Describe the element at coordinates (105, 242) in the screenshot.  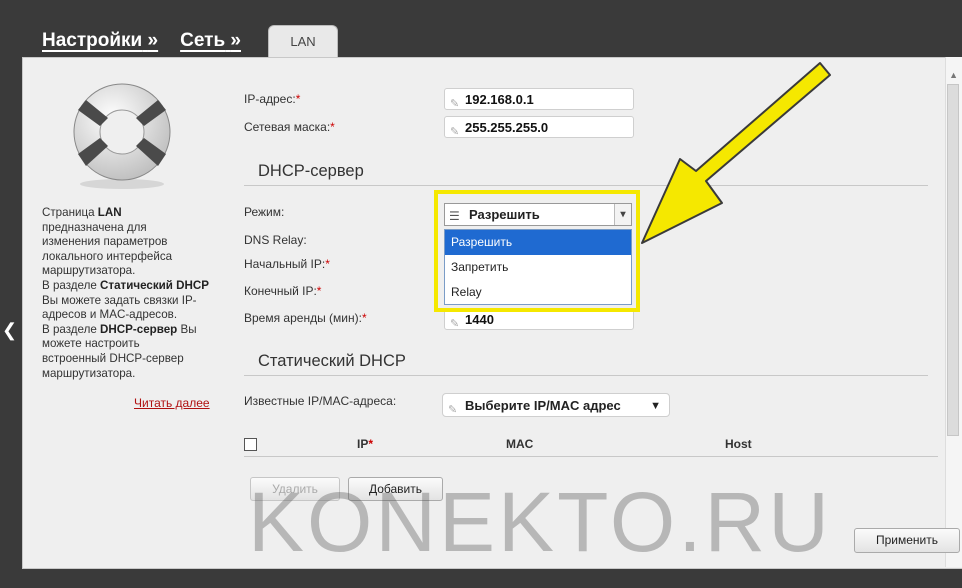
I see `sidebar-line: изменения параметров` at that location.